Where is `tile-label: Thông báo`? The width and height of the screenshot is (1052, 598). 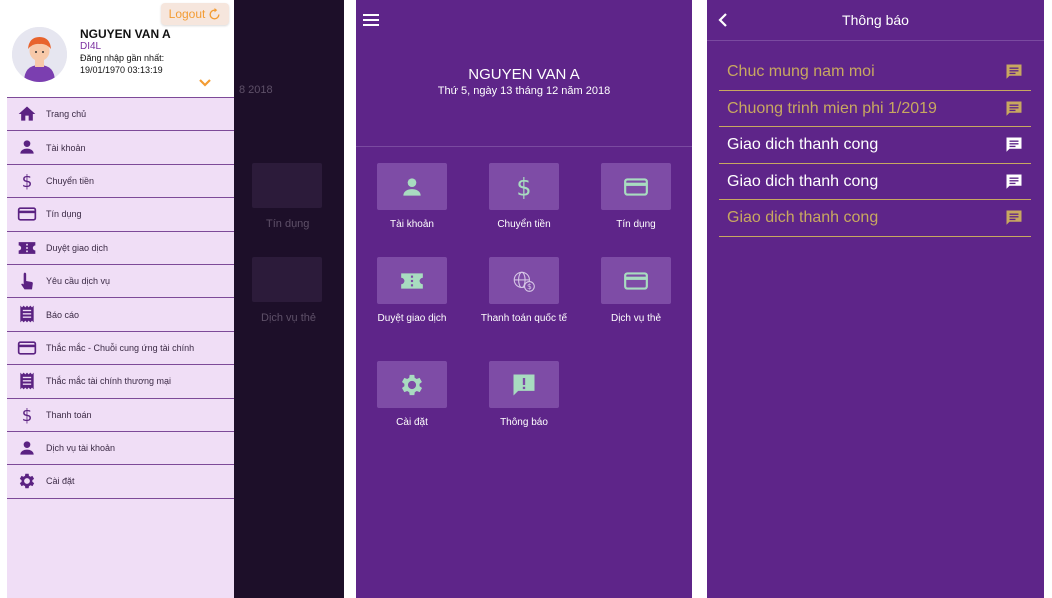
tile-label: Thông báo is located at coordinates (524, 422).